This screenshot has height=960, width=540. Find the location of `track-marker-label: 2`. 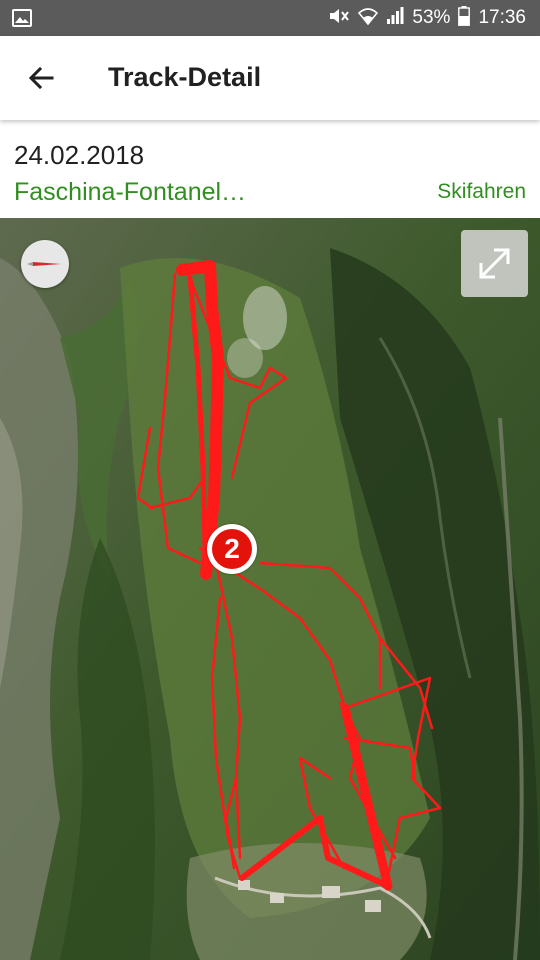

track-marker-label: 2 is located at coordinates (232, 549).